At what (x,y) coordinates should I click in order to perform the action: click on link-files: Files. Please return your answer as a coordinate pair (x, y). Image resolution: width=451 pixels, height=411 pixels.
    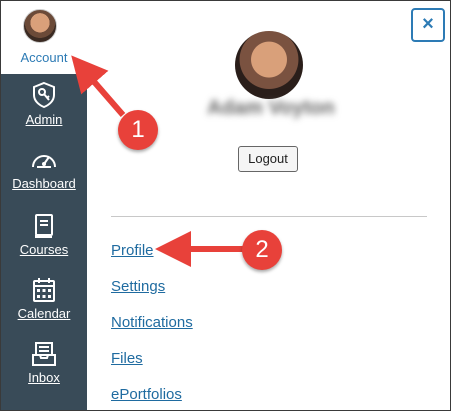
    Looking at the image, I should click on (127, 358).